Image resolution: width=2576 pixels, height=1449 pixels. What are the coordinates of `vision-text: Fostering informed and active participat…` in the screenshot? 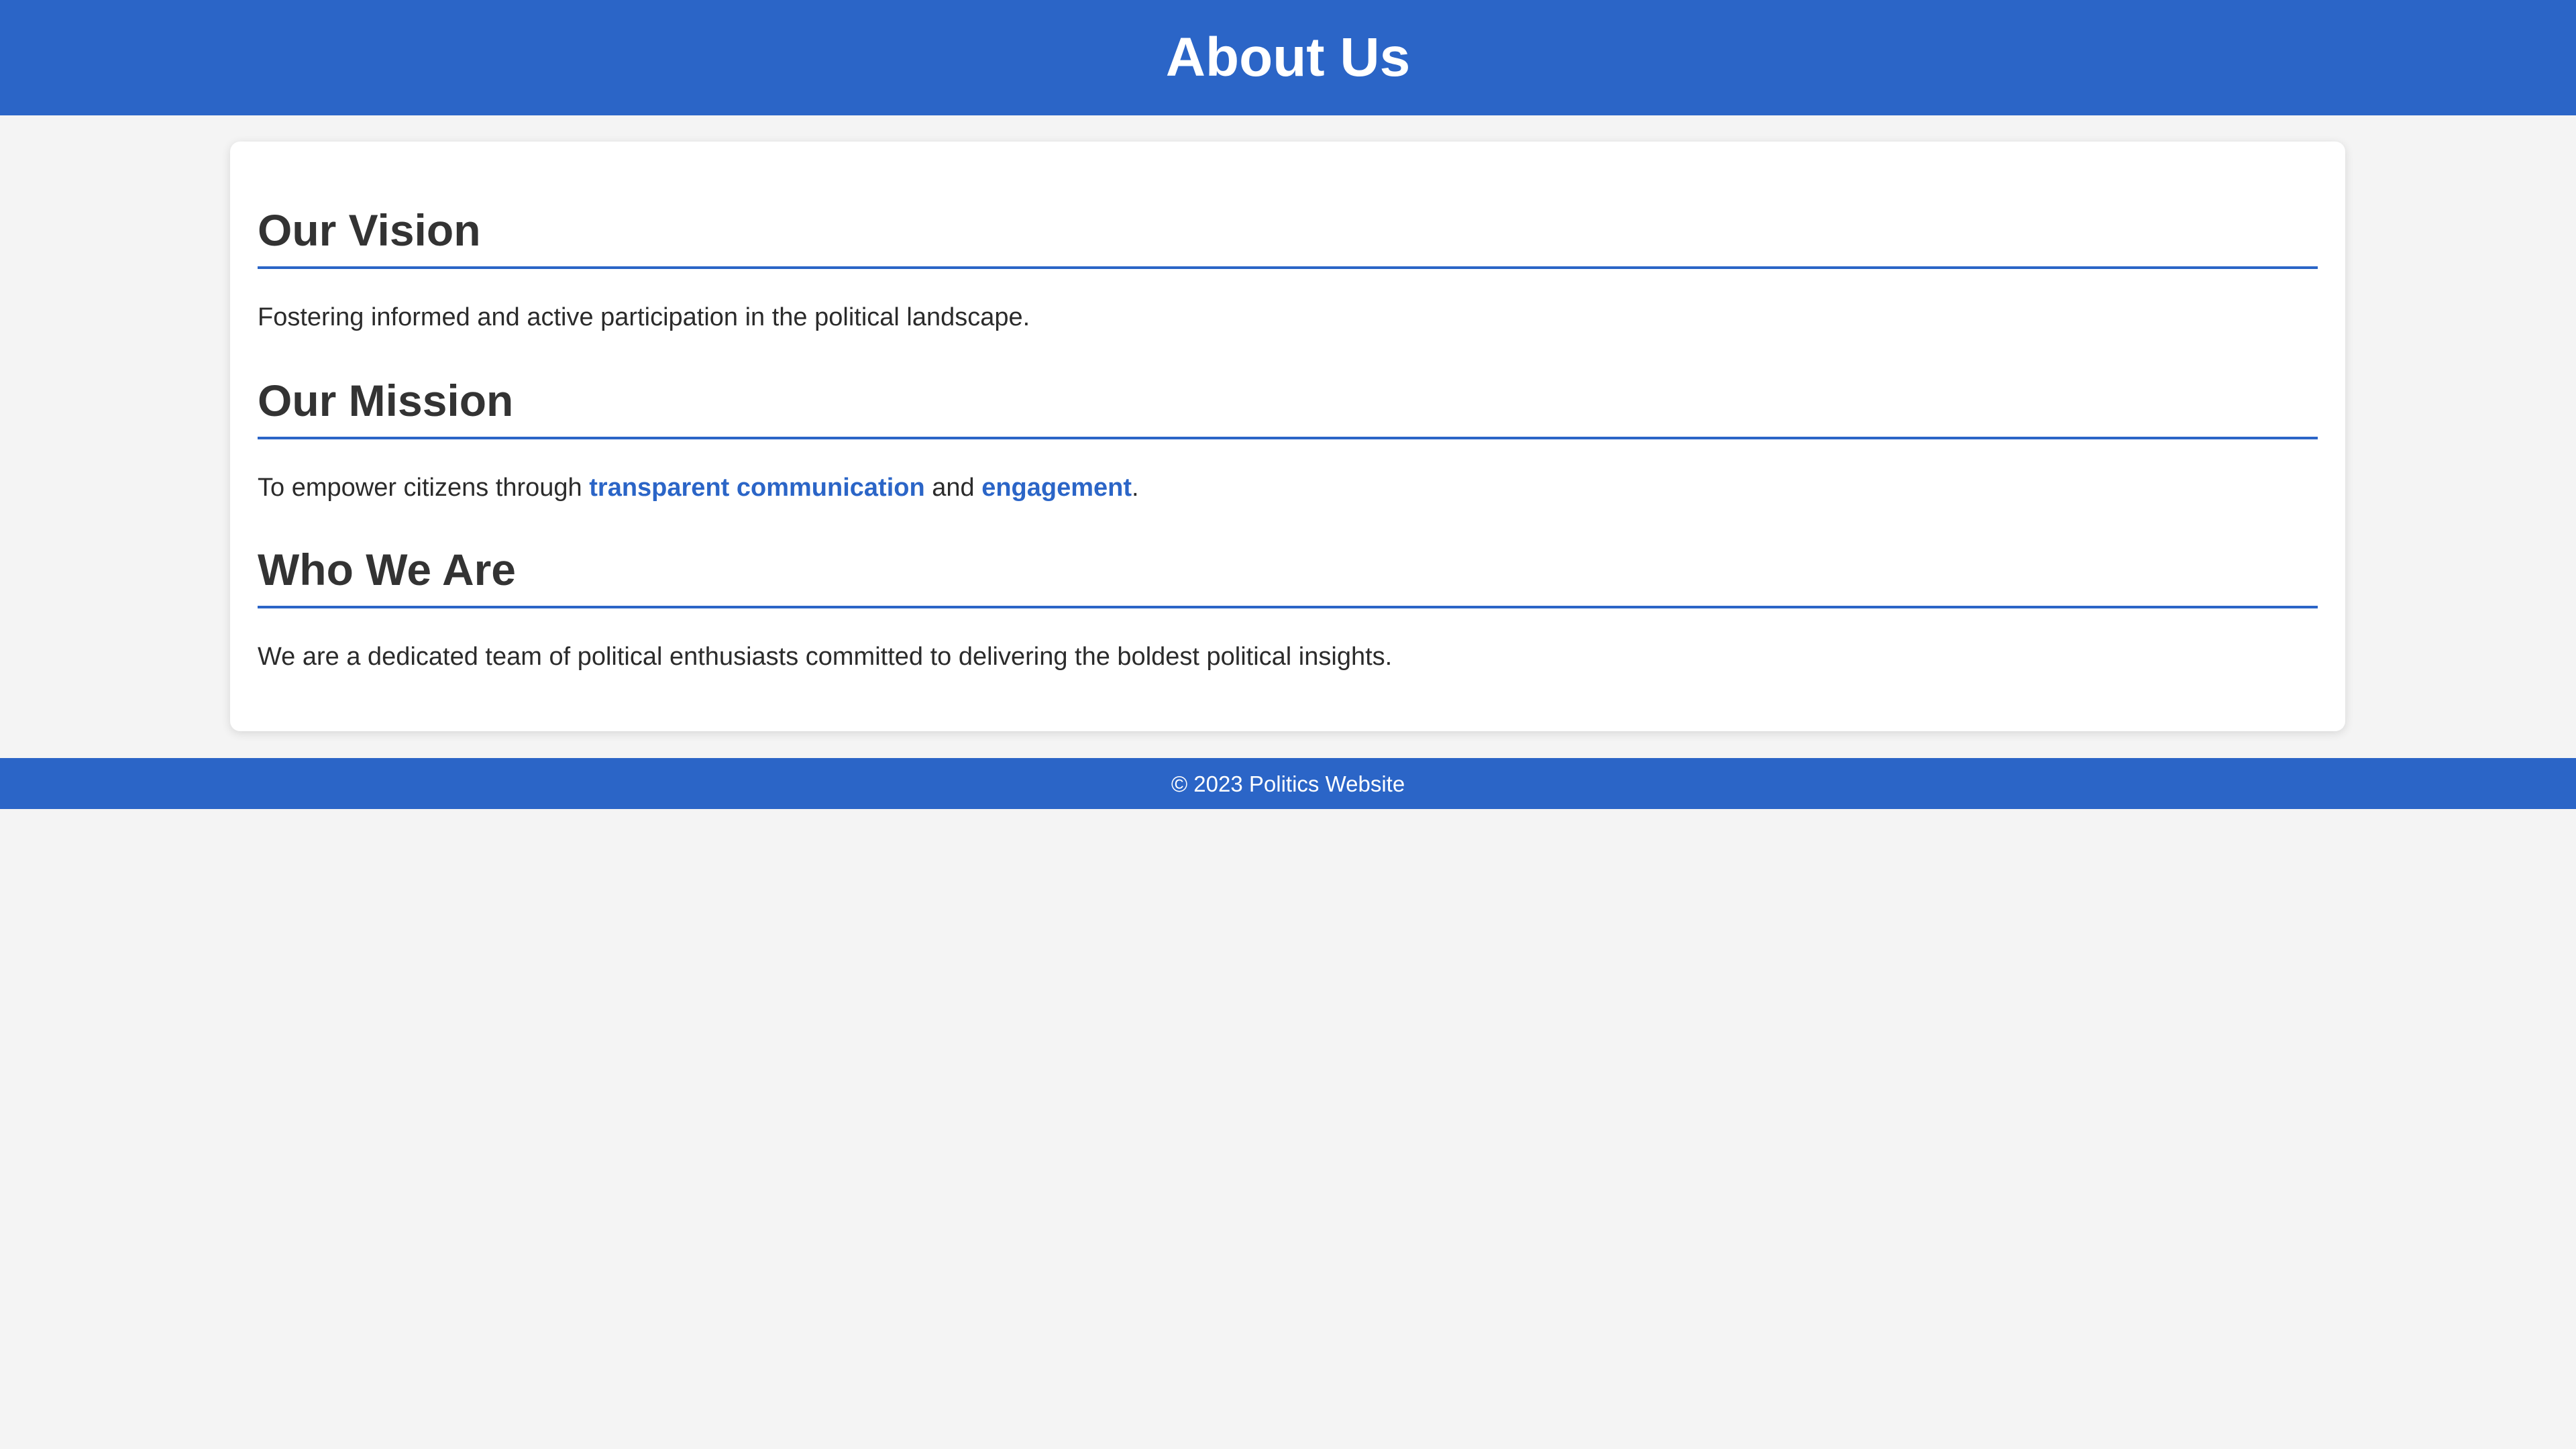 It's located at (644, 317).